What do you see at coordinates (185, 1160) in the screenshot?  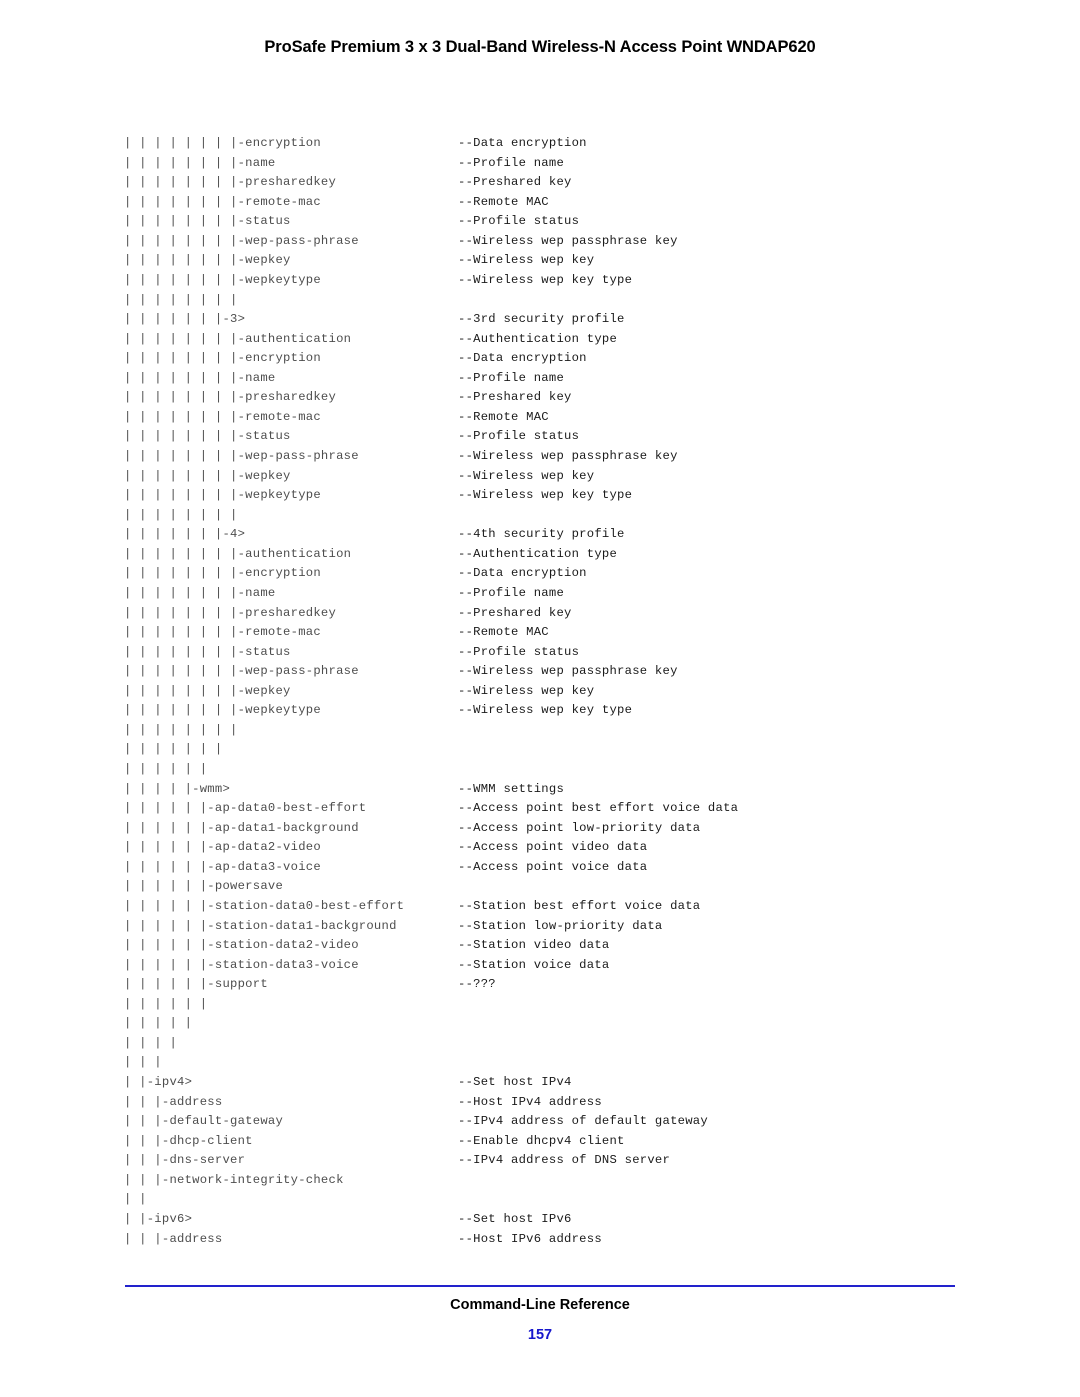 I see `command-tree-label: | | |-dns-server` at bounding box center [185, 1160].